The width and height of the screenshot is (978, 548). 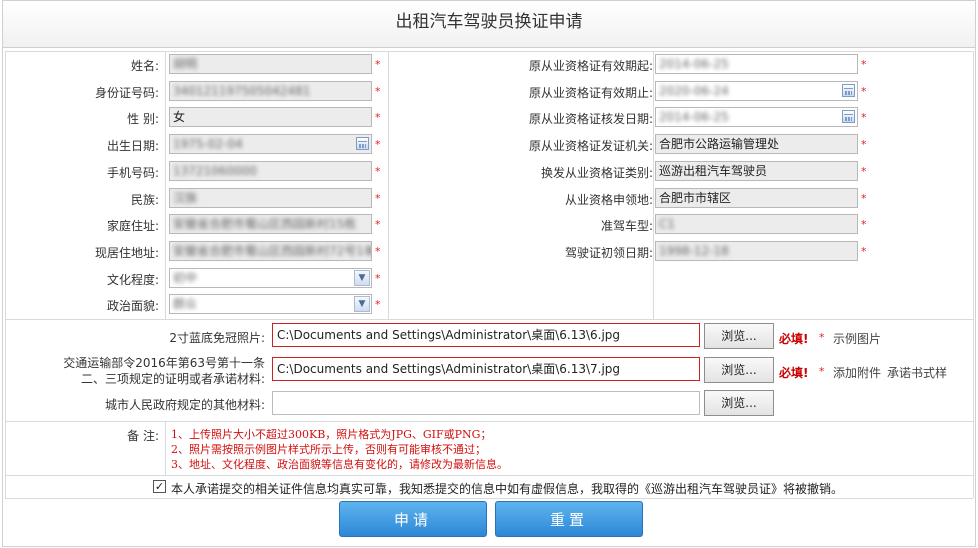 What do you see at coordinates (159, 486) in the screenshot?
I see `agreement-checkbox: ✓` at bounding box center [159, 486].